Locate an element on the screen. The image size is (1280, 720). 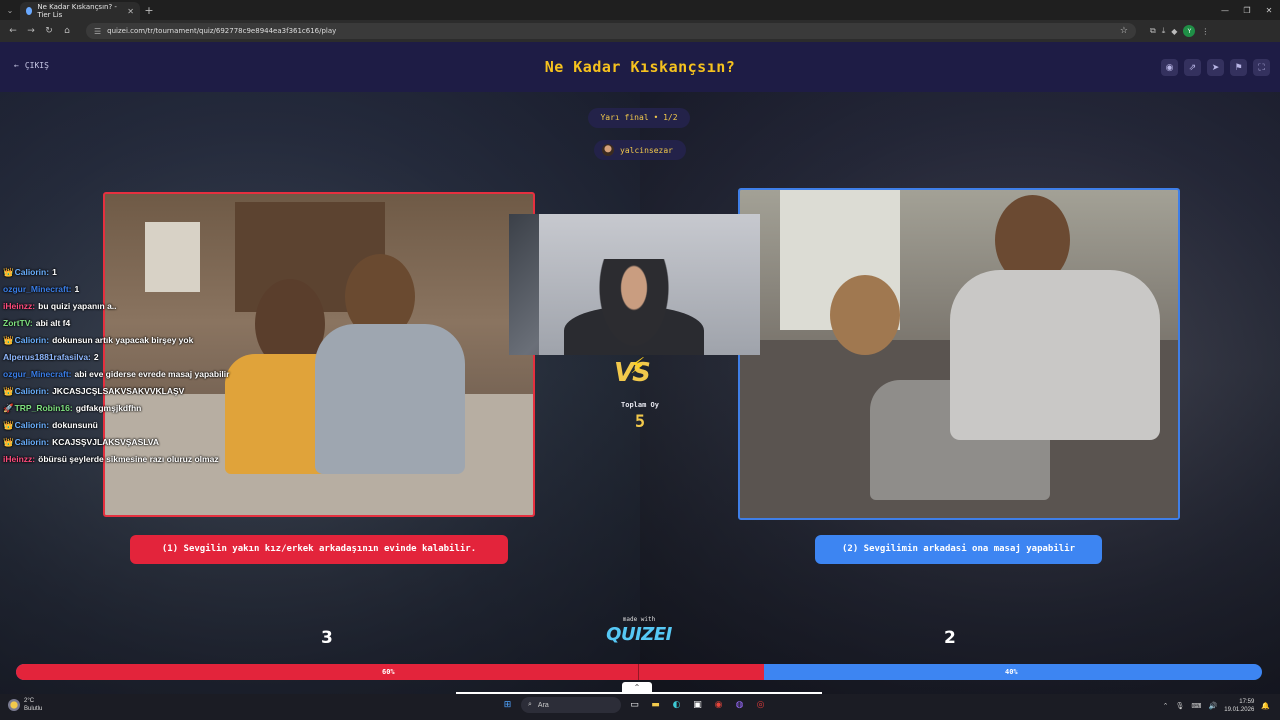
taskbar-search: ⌕ Ara is located at coordinates (571, 705).